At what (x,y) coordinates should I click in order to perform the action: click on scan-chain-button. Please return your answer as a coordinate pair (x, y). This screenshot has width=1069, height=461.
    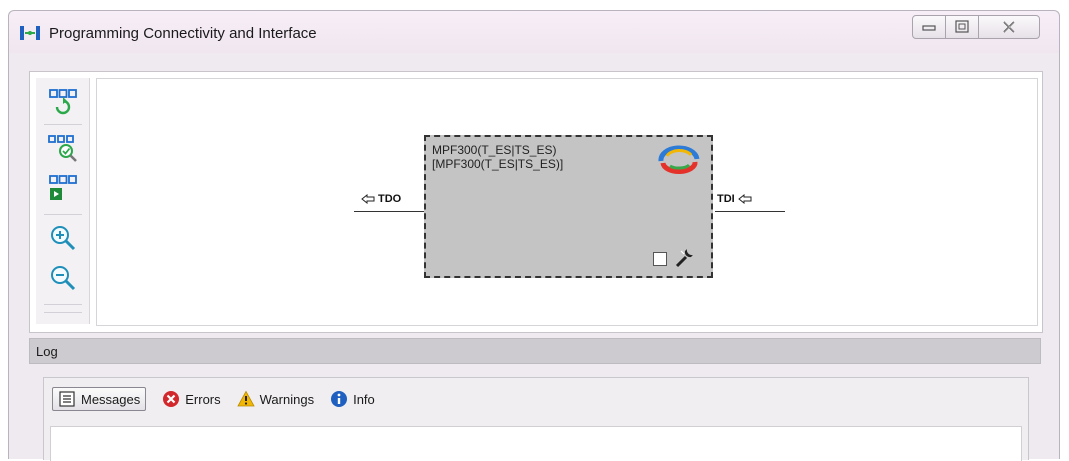
    Looking at the image, I should click on (63, 148).